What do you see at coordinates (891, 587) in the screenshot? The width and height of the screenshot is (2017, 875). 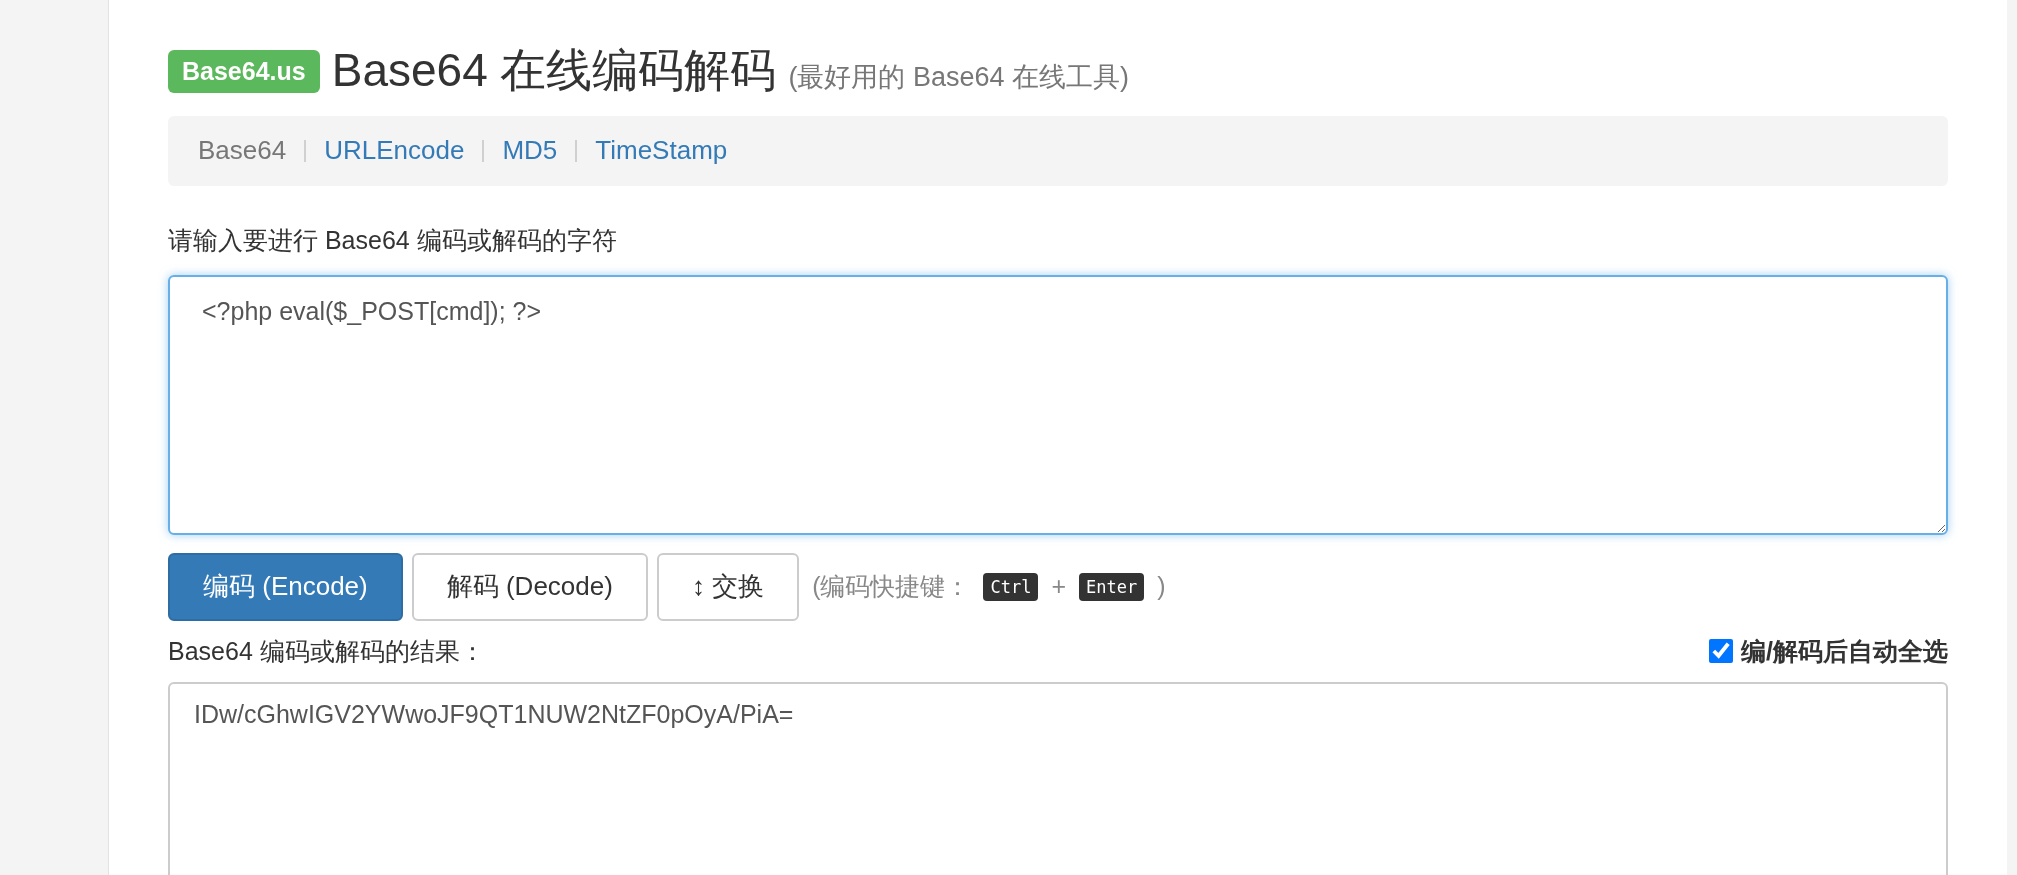 I see `shortcut-hint: (编码快捷键：` at bounding box center [891, 587].